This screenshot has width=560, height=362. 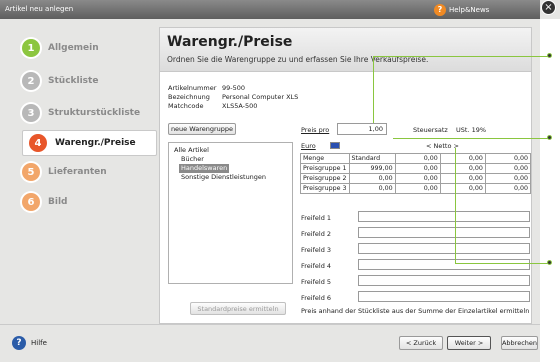 I want to click on close-icon: ×, so click(x=548, y=7).